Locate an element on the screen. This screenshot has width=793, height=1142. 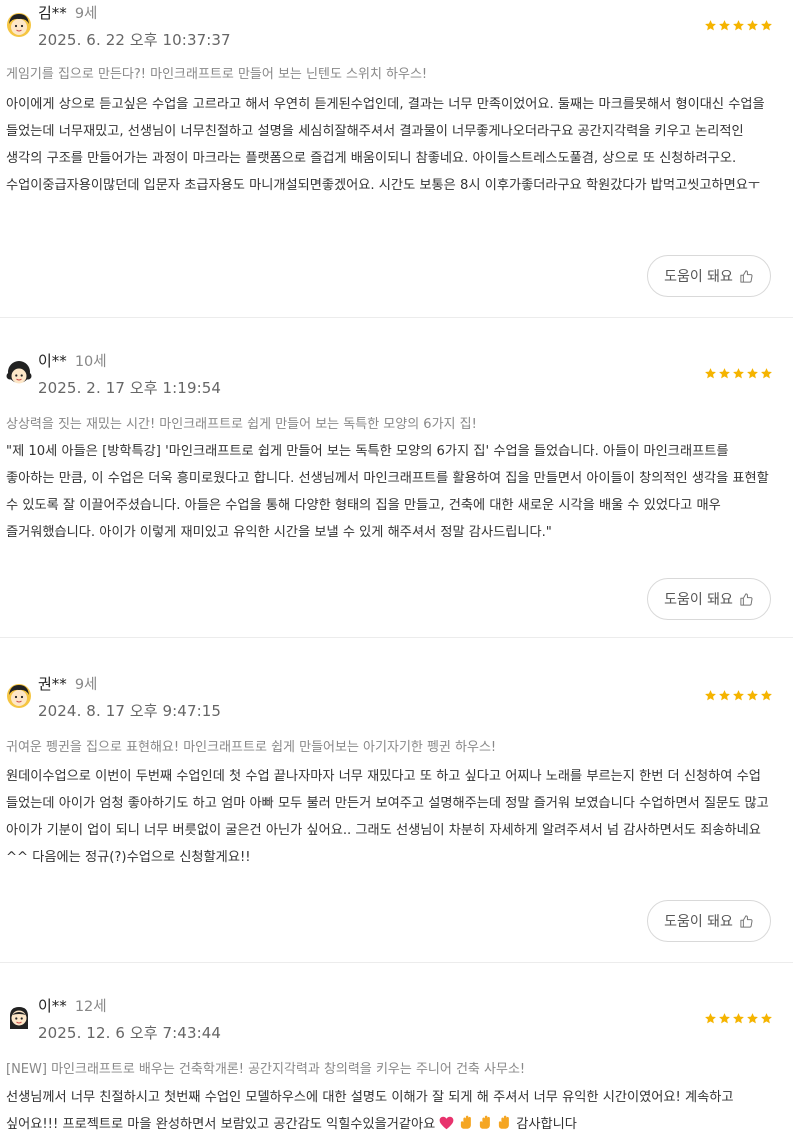
reviewer-line: 이** 12세 is located at coordinates (72, 1005).